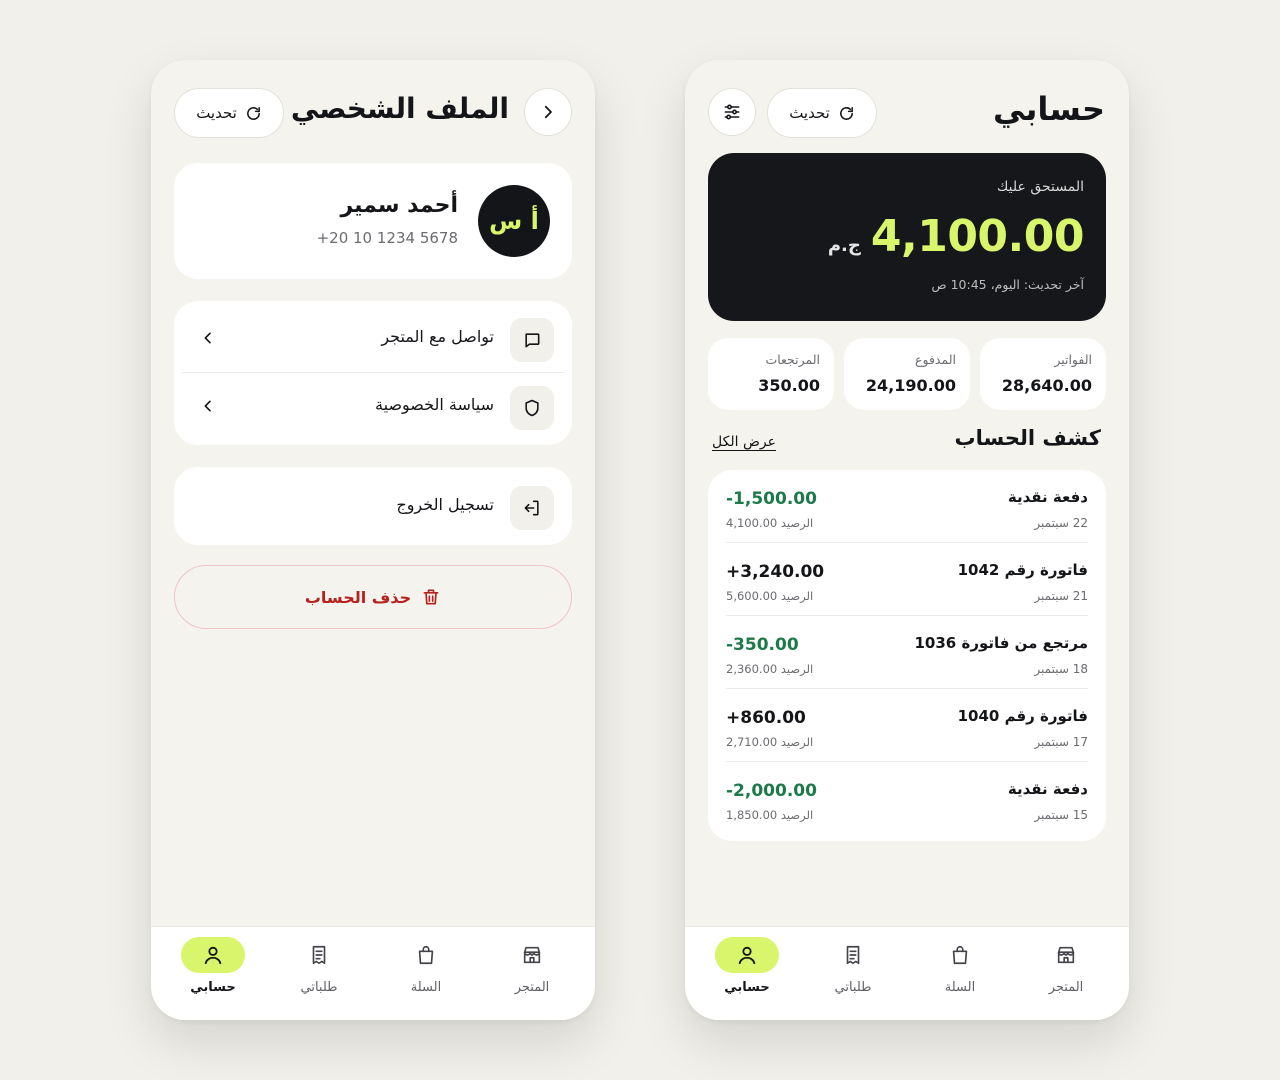 The height and width of the screenshot is (1080, 1280). Describe the element at coordinates (445, 504) in the screenshot. I see `logout-label: تسجيل الخروج` at that location.